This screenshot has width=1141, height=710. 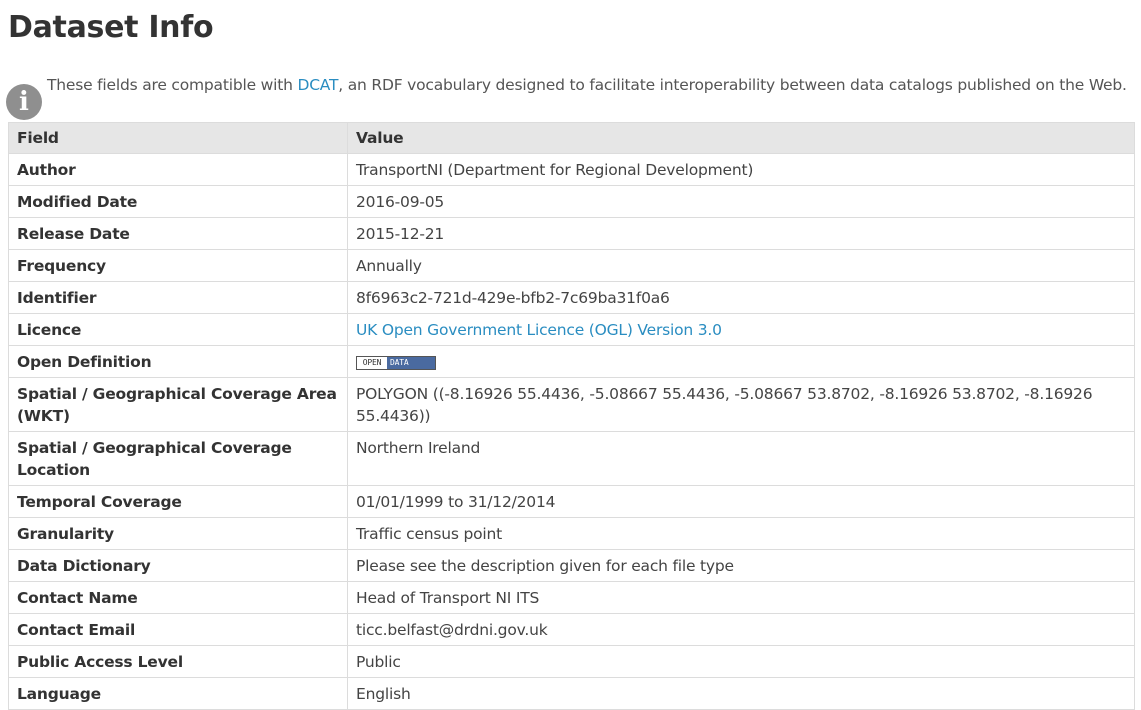 What do you see at coordinates (411, 363) in the screenshot?
I see `open-data-badge-right: DATA` at bounding box center [411, 363].